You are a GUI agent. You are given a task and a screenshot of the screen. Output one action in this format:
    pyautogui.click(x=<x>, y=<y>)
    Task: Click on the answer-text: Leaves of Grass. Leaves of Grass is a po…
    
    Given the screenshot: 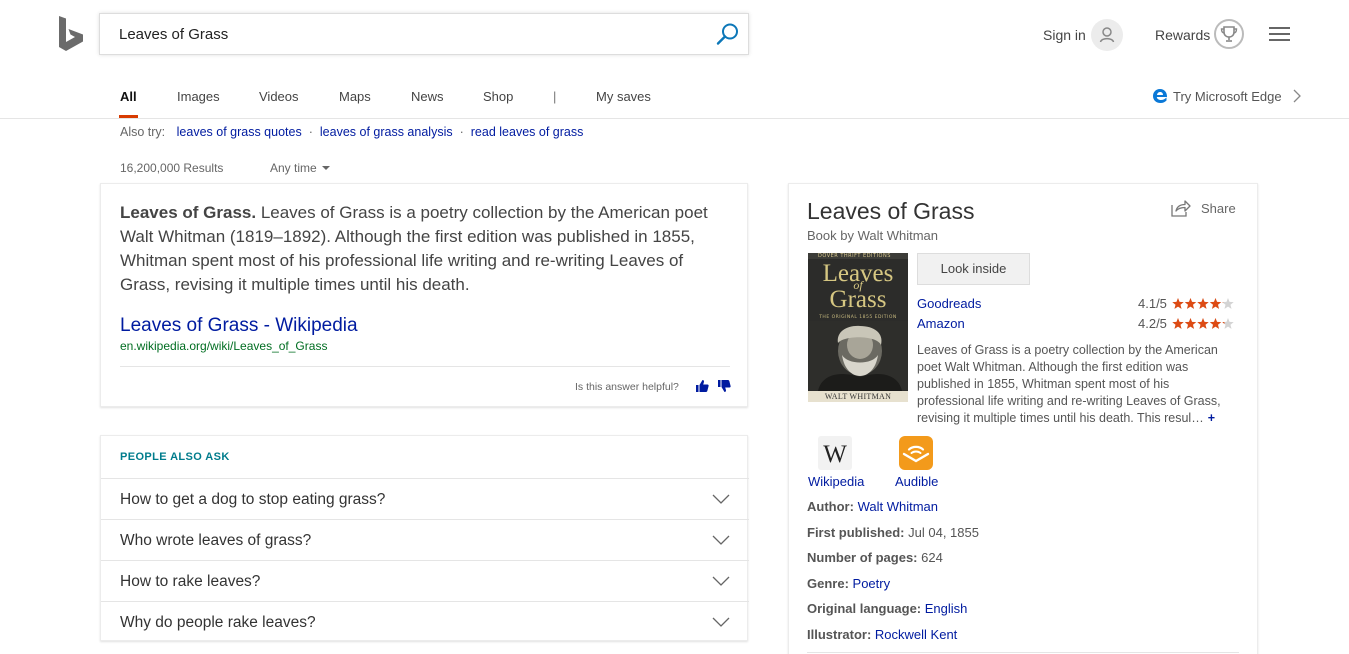 What is the action you would take?
    pyautogui.click(x=427, y=249)
    